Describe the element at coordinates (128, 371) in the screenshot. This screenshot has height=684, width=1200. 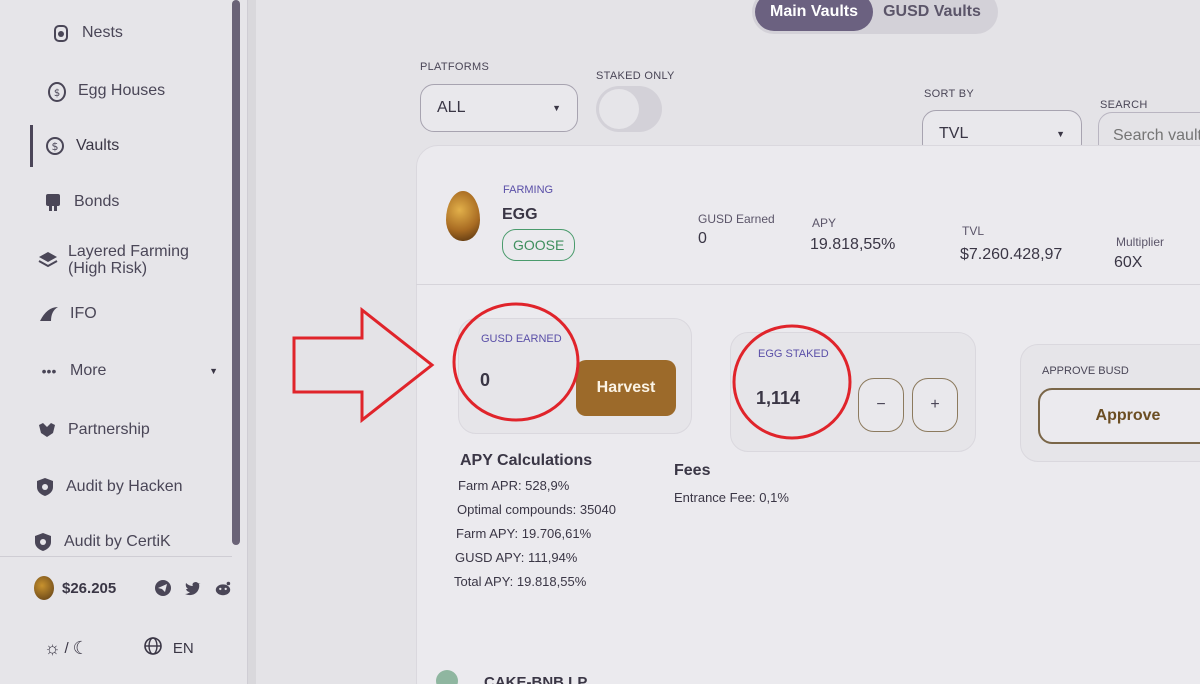
I see `sidebar-item-more: ••• More ▼` at that location.